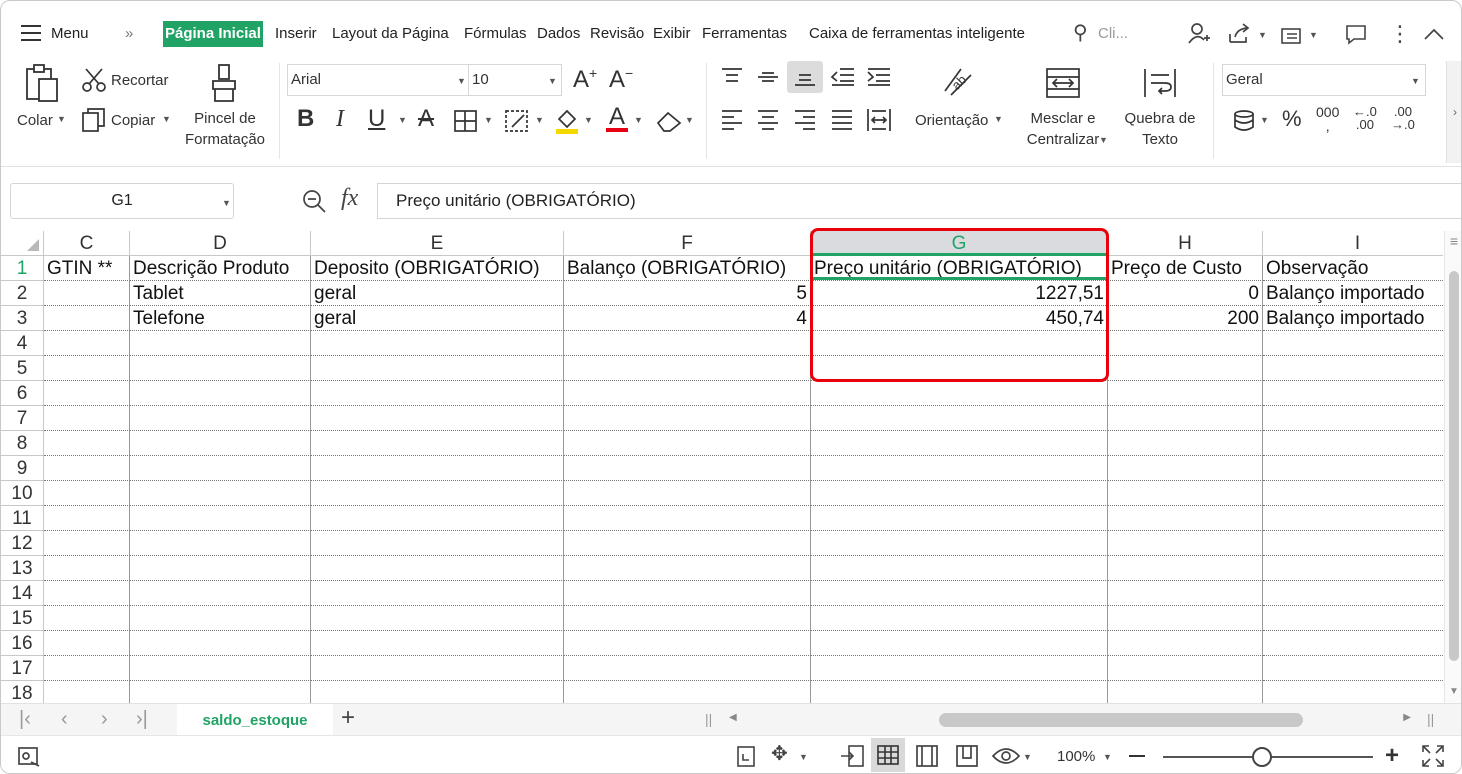 The height and width of the screenshot is (774, 1462). What do you see at coordinates (517, 121) in the screenshot?
I see `cell-style-icon` at bounding box center [517, 121].